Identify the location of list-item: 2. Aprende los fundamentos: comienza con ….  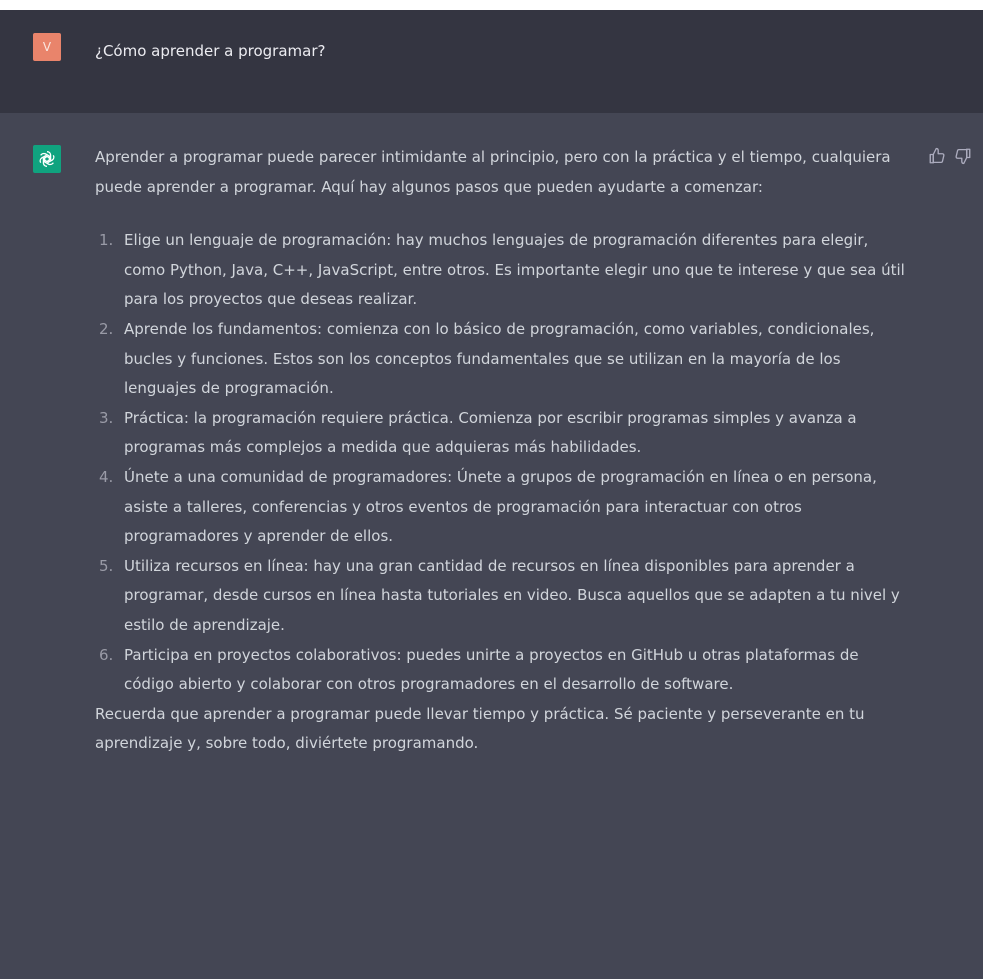
(500, 359).